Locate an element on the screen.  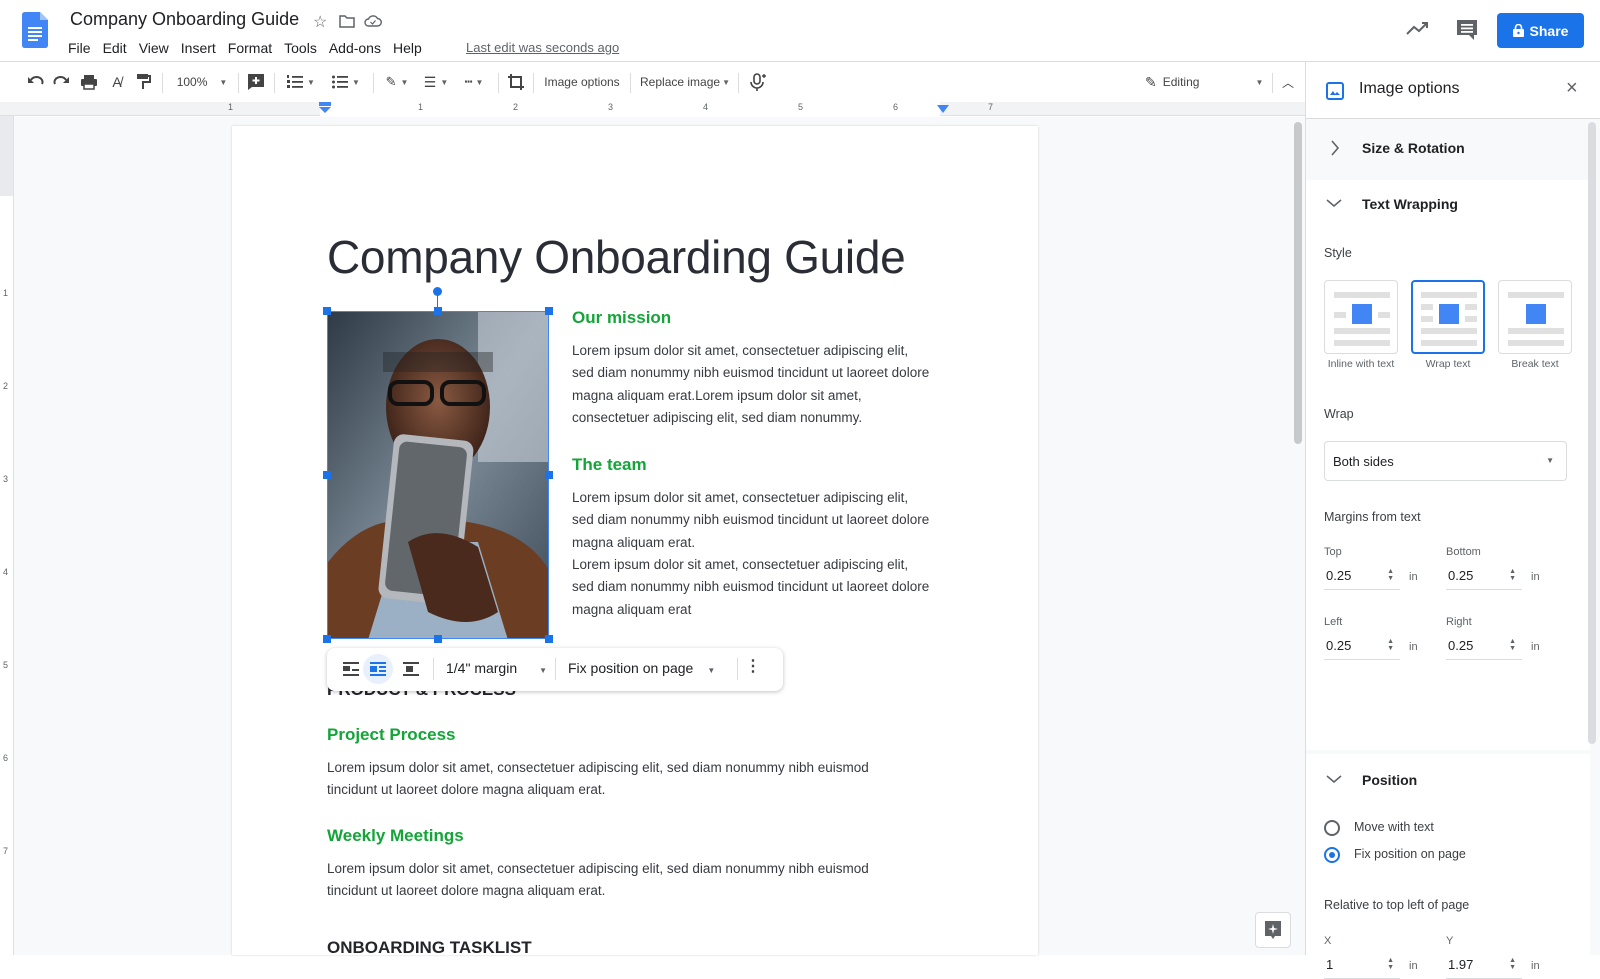
numbered-list-button: ▼ is located at coordinates (301, 82).